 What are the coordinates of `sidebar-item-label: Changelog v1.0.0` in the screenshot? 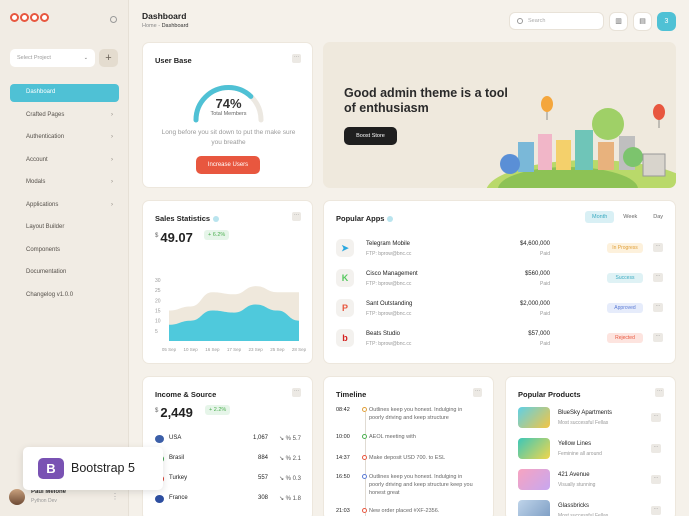 It's located at (50, 294).